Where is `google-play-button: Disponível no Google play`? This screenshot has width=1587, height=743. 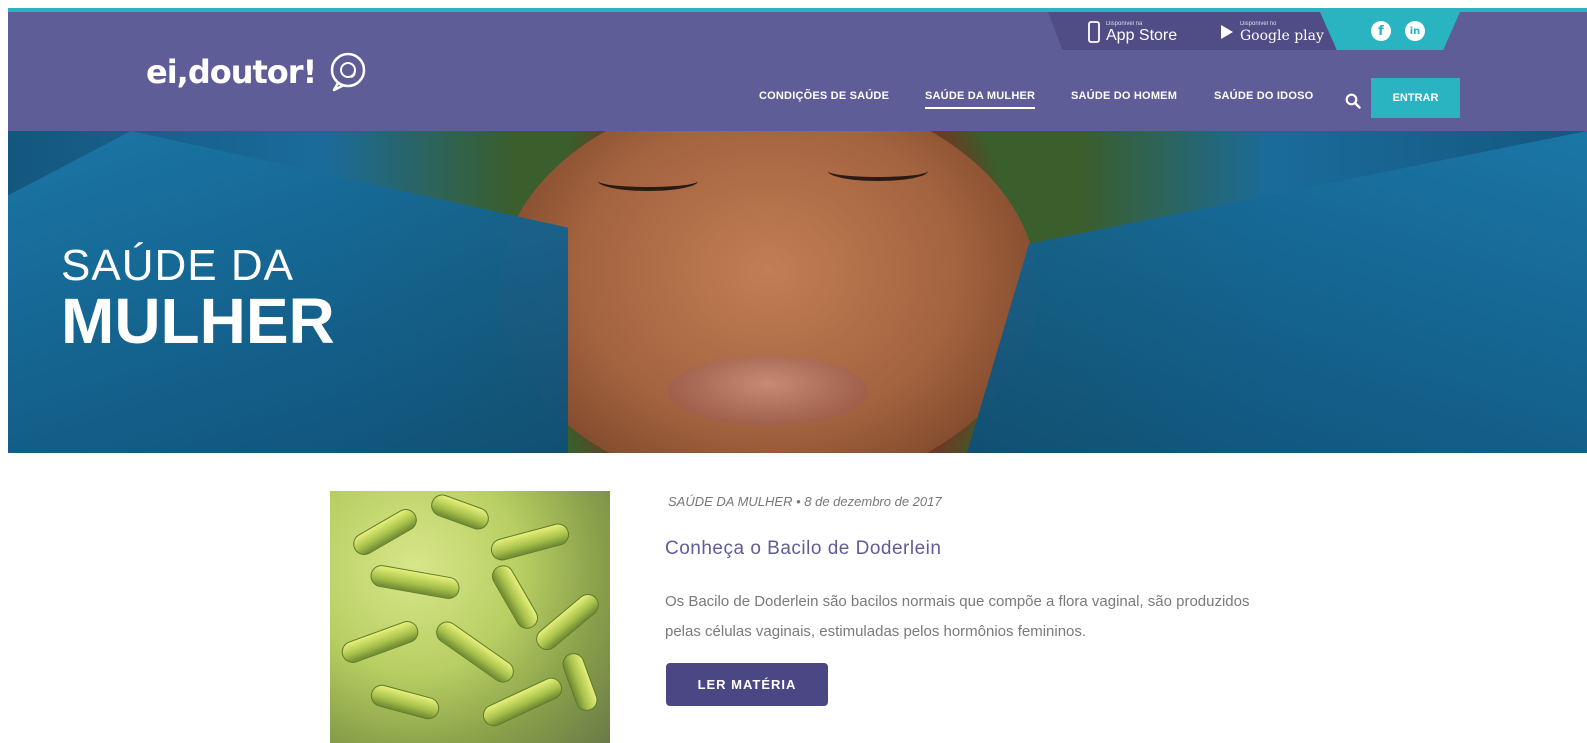
google-play-button: Disponível no Google play is located at coordinates (1272, 32).